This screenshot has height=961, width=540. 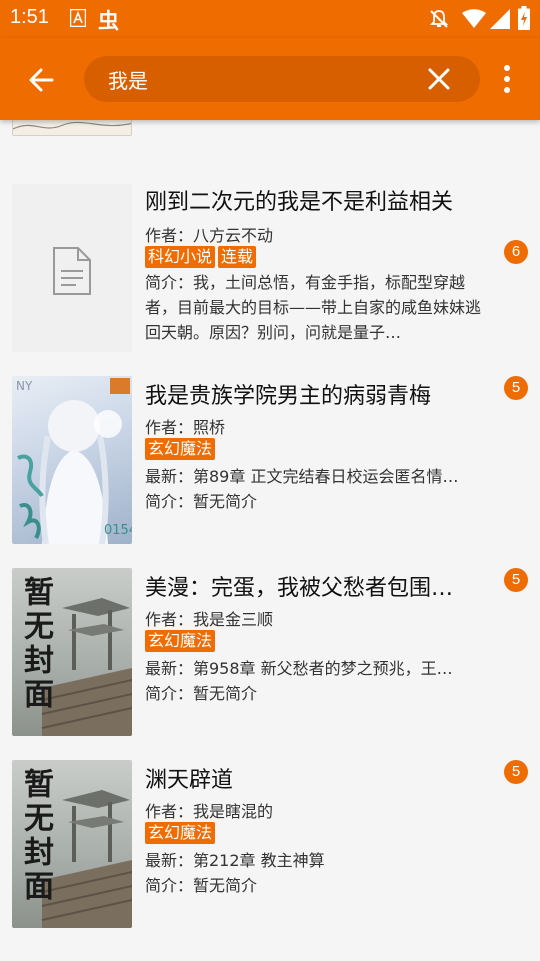 I want to click on svg-text: NY, so click(x=24, y=386).